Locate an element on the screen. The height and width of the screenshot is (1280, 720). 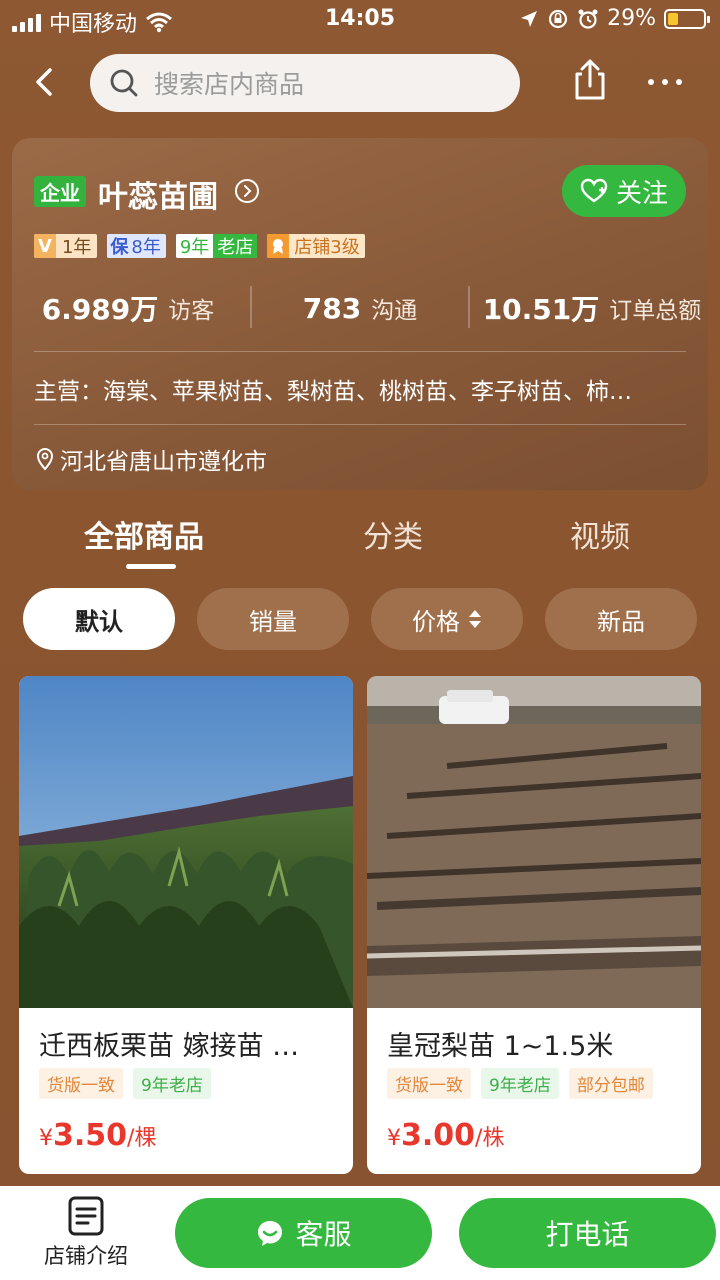
filter-sales: 销量 is located at coordinates (273, 619).